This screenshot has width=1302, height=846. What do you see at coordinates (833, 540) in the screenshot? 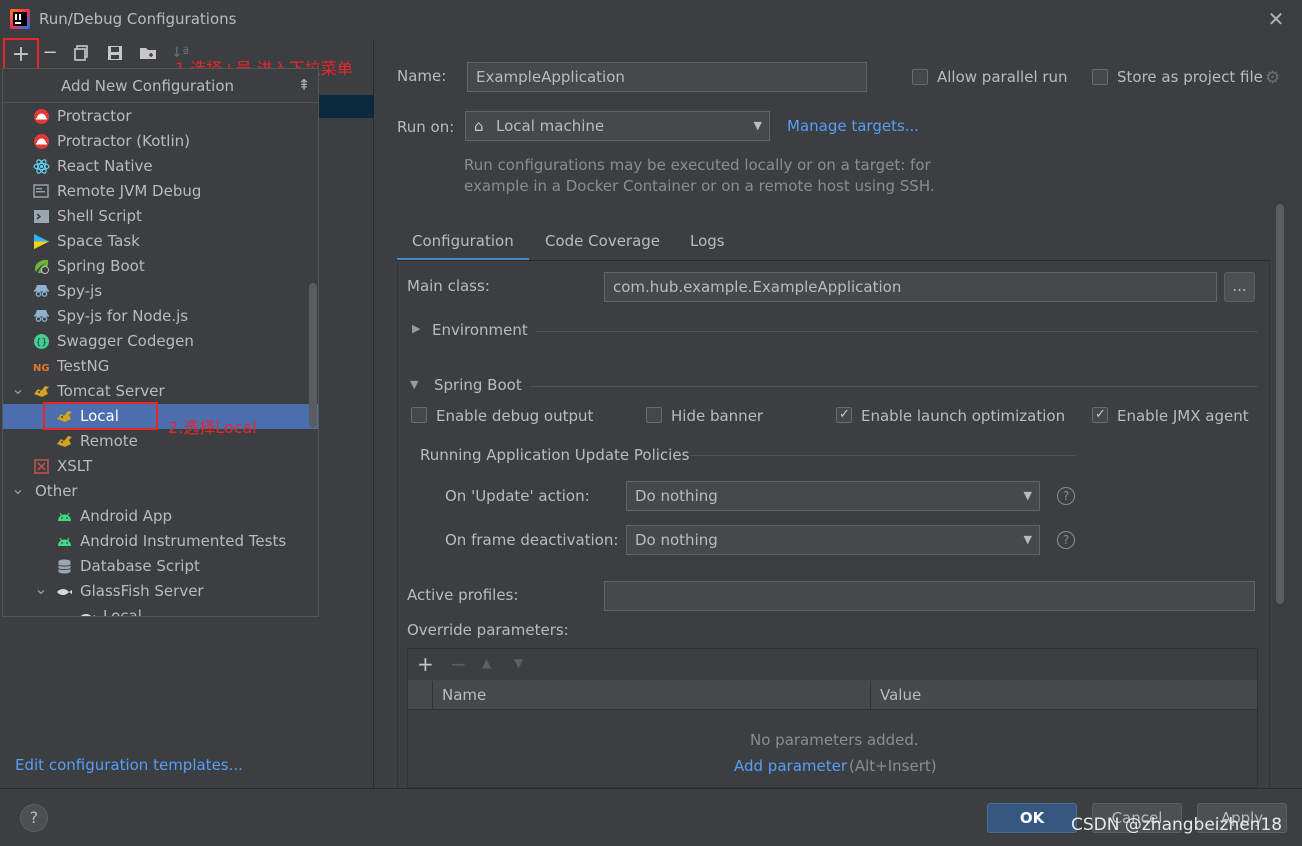
I see `on-frame-select: Do nothing ▼` at bounding box center [833, 540].